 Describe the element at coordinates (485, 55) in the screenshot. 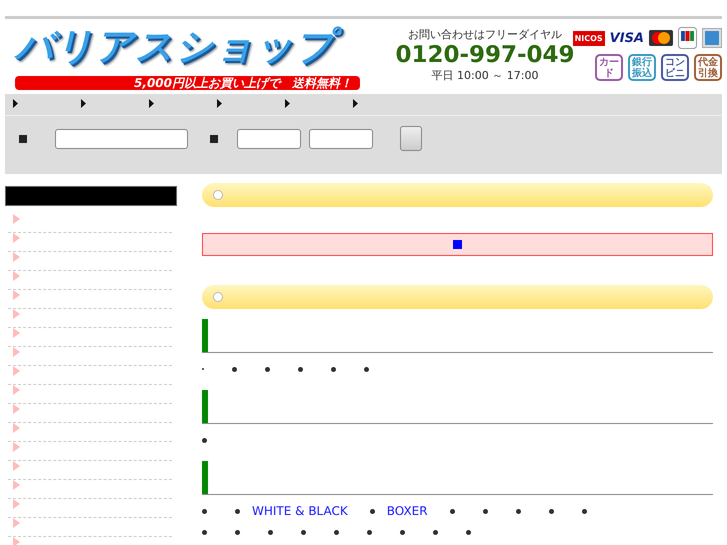

I see `phone-number: 0120-997-049` at that location.